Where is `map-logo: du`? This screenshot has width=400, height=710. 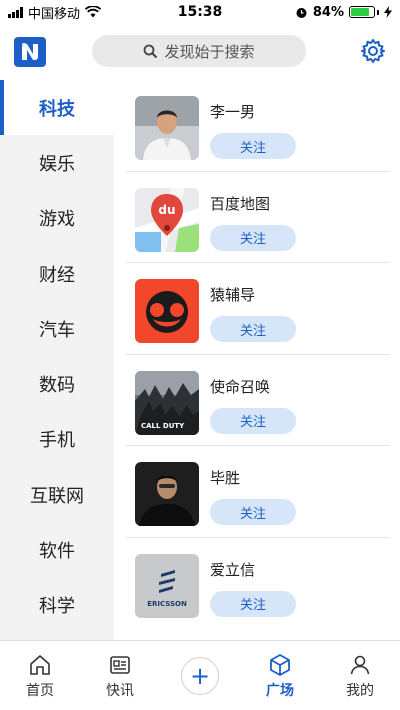 map-logo: du is located at coordinates (167, 219).